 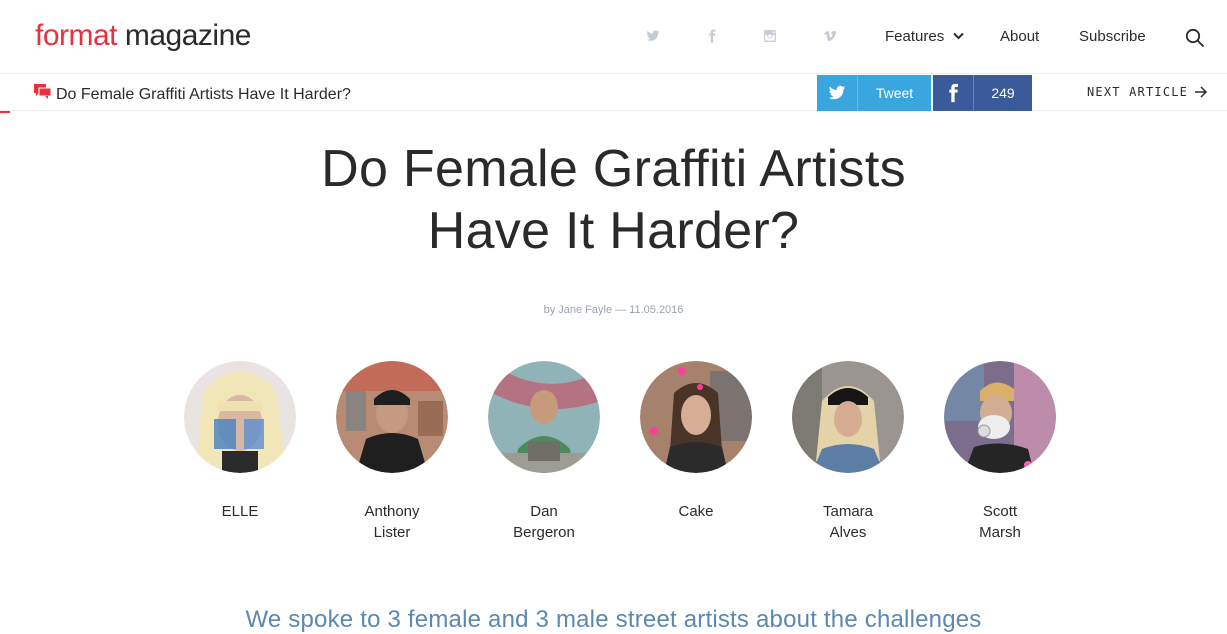 What do you see at coordinates (392, 532) in the screenshot?
I see `artist-name-line-2: Lister` at bounding box center [392, 532].